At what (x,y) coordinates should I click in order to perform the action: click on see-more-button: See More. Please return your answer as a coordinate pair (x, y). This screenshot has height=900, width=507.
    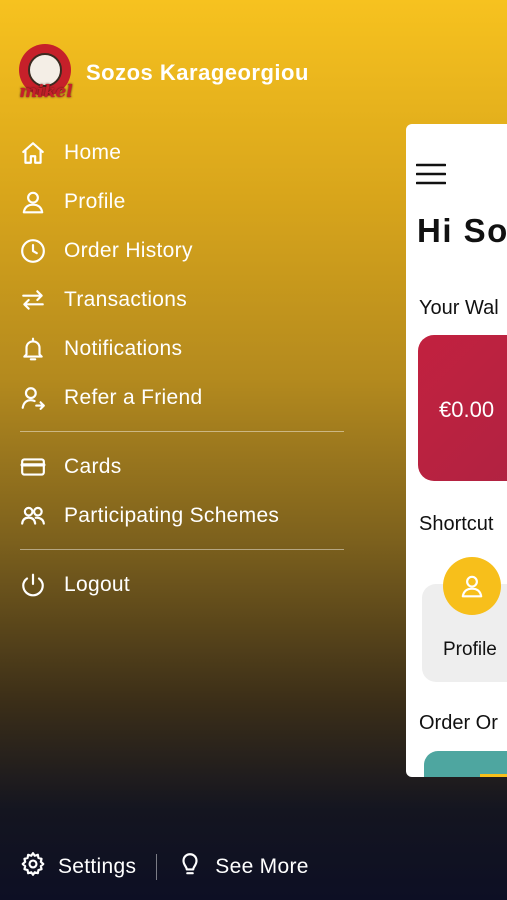
    Looking at the image, I should click on (242, 866).